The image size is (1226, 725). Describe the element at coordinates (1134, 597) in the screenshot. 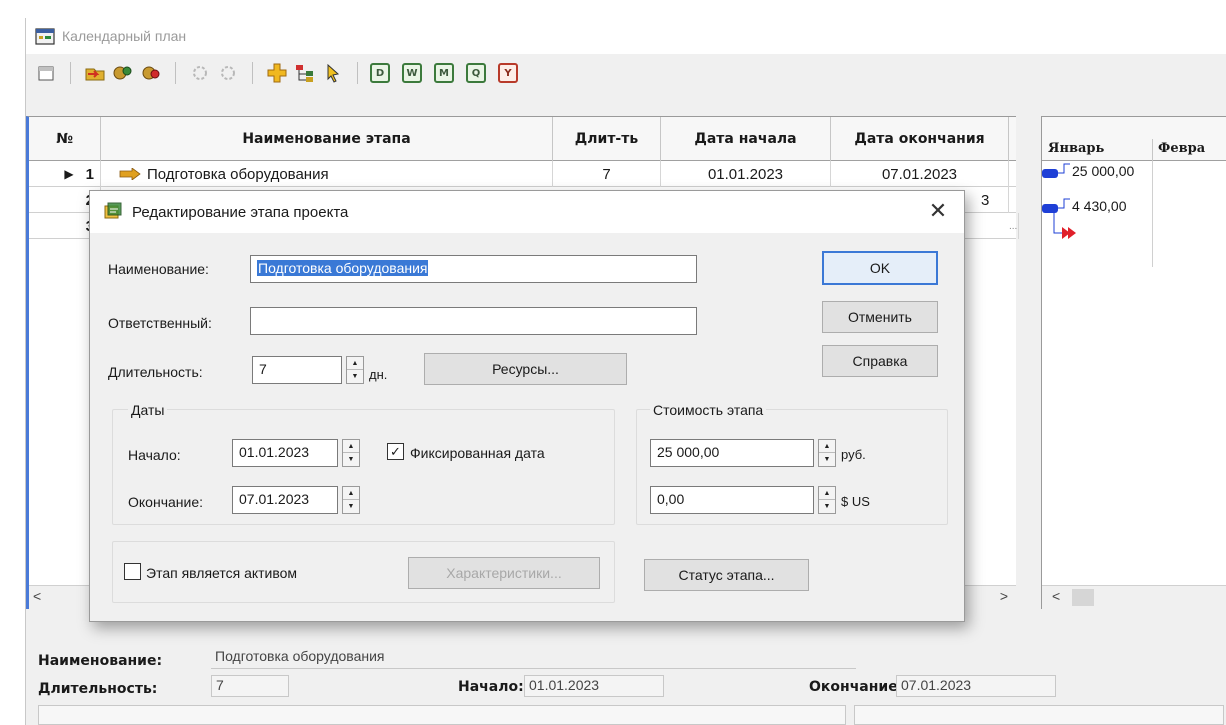

I see `gantt-horizontal-scrollbar: <` at that location.